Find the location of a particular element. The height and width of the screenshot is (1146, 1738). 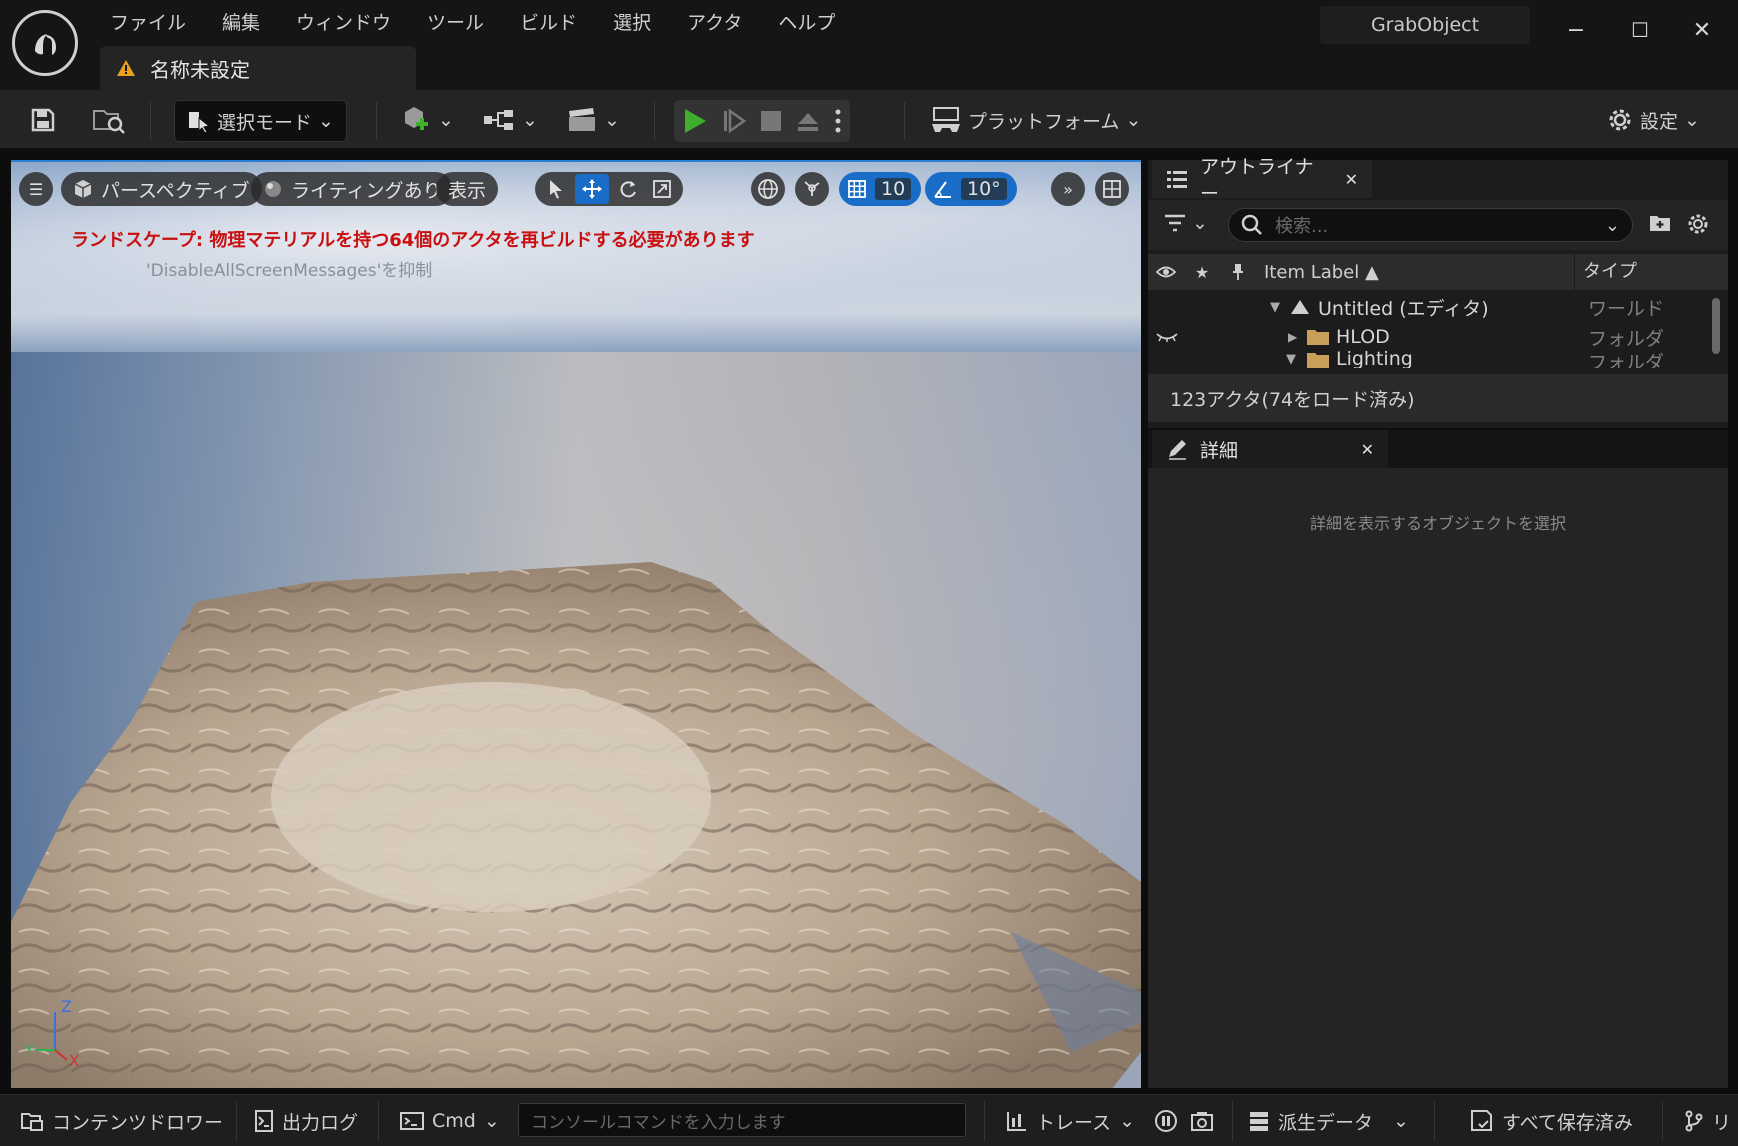

column-type: タイプ is located at coordinates (1636, 272).